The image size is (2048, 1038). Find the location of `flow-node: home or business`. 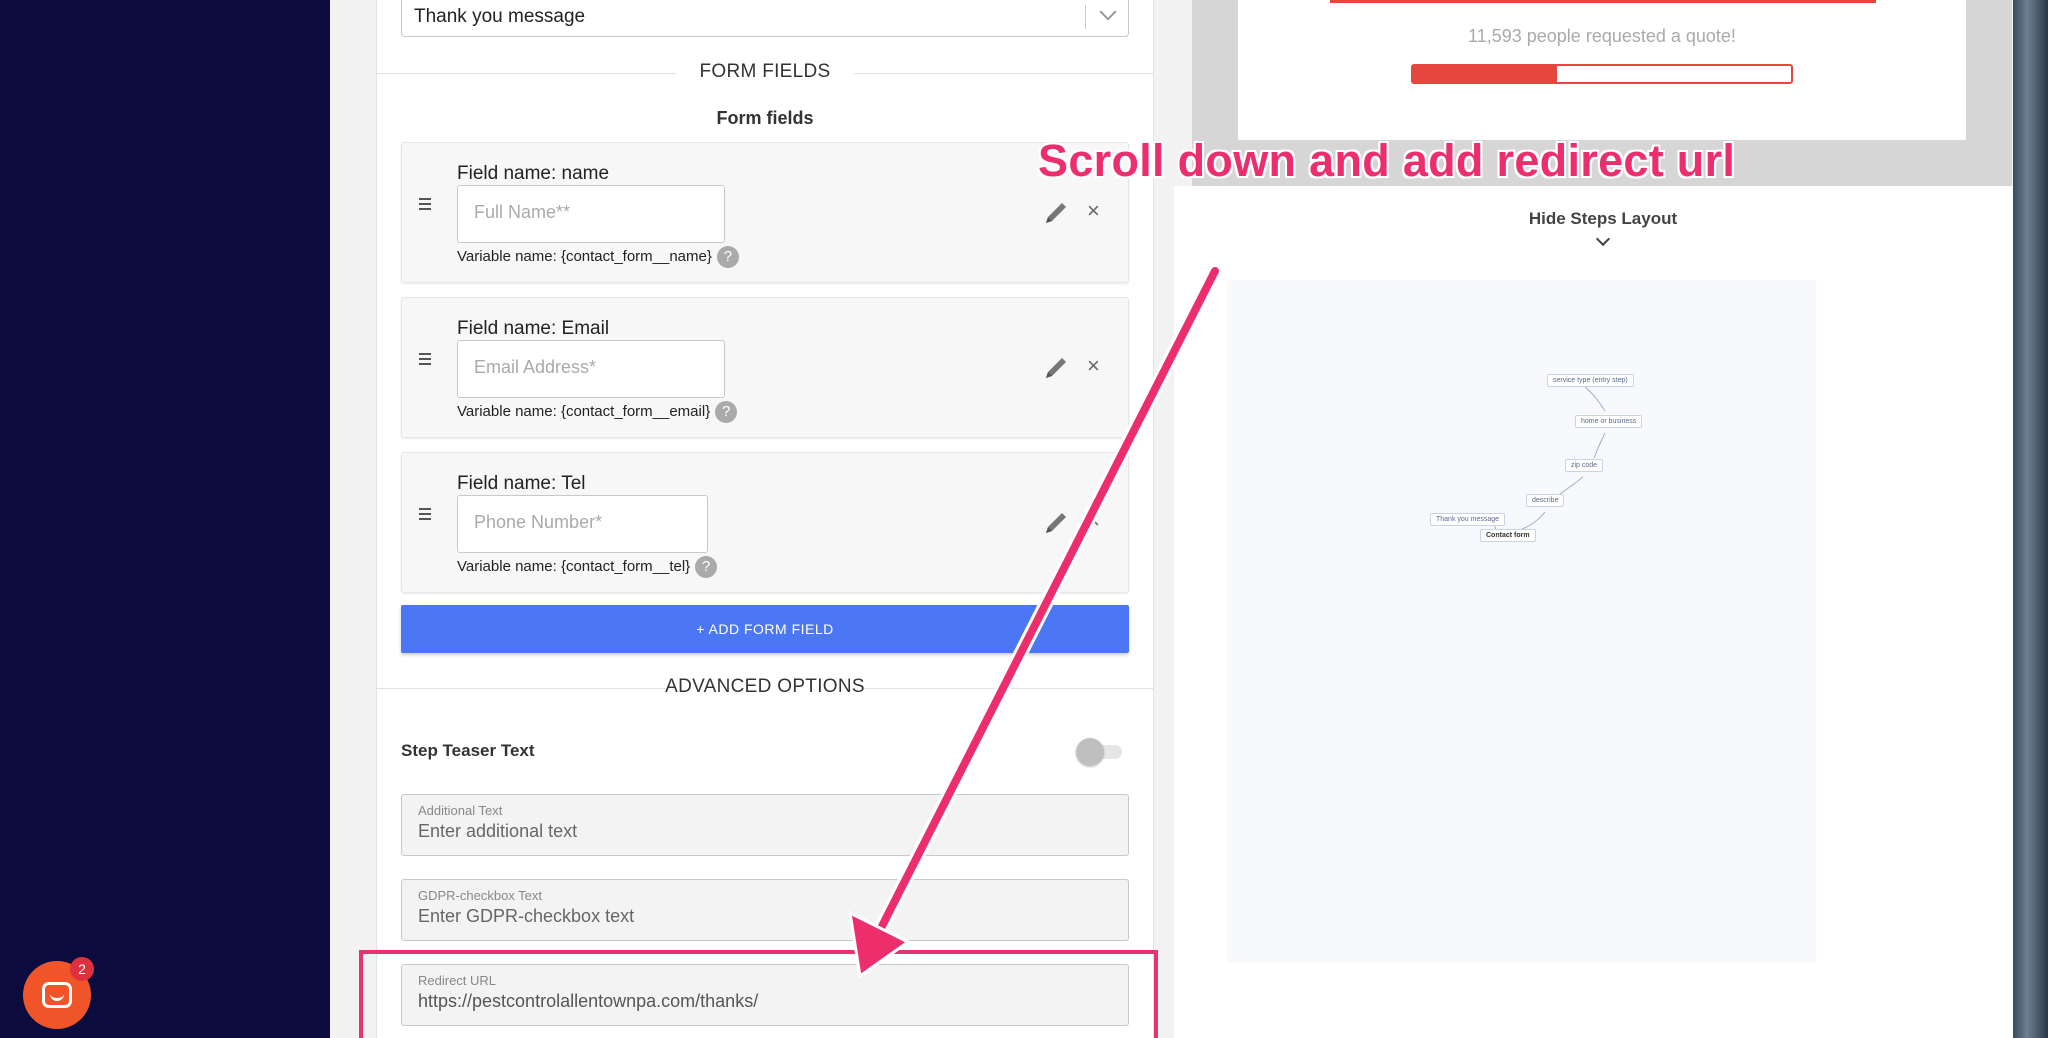

flow-node: home or business is located at coordinates (1609, 421).